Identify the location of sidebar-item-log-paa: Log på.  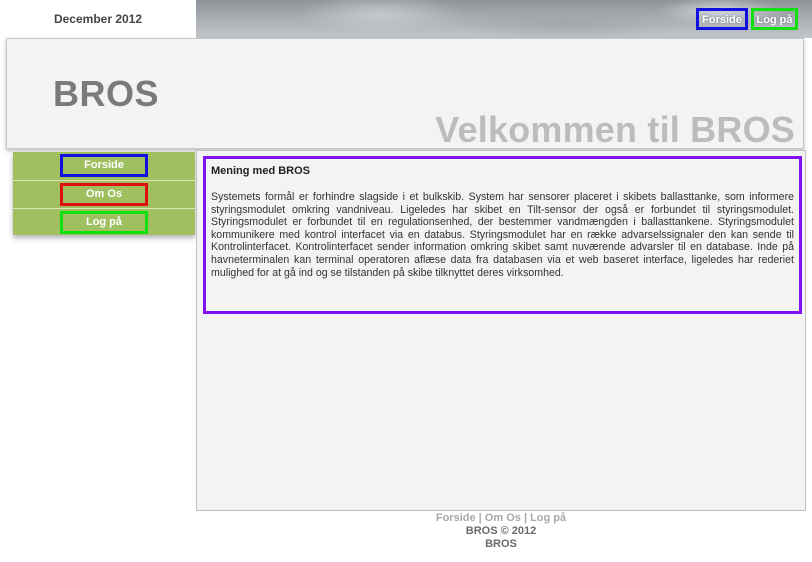
(104, 221).